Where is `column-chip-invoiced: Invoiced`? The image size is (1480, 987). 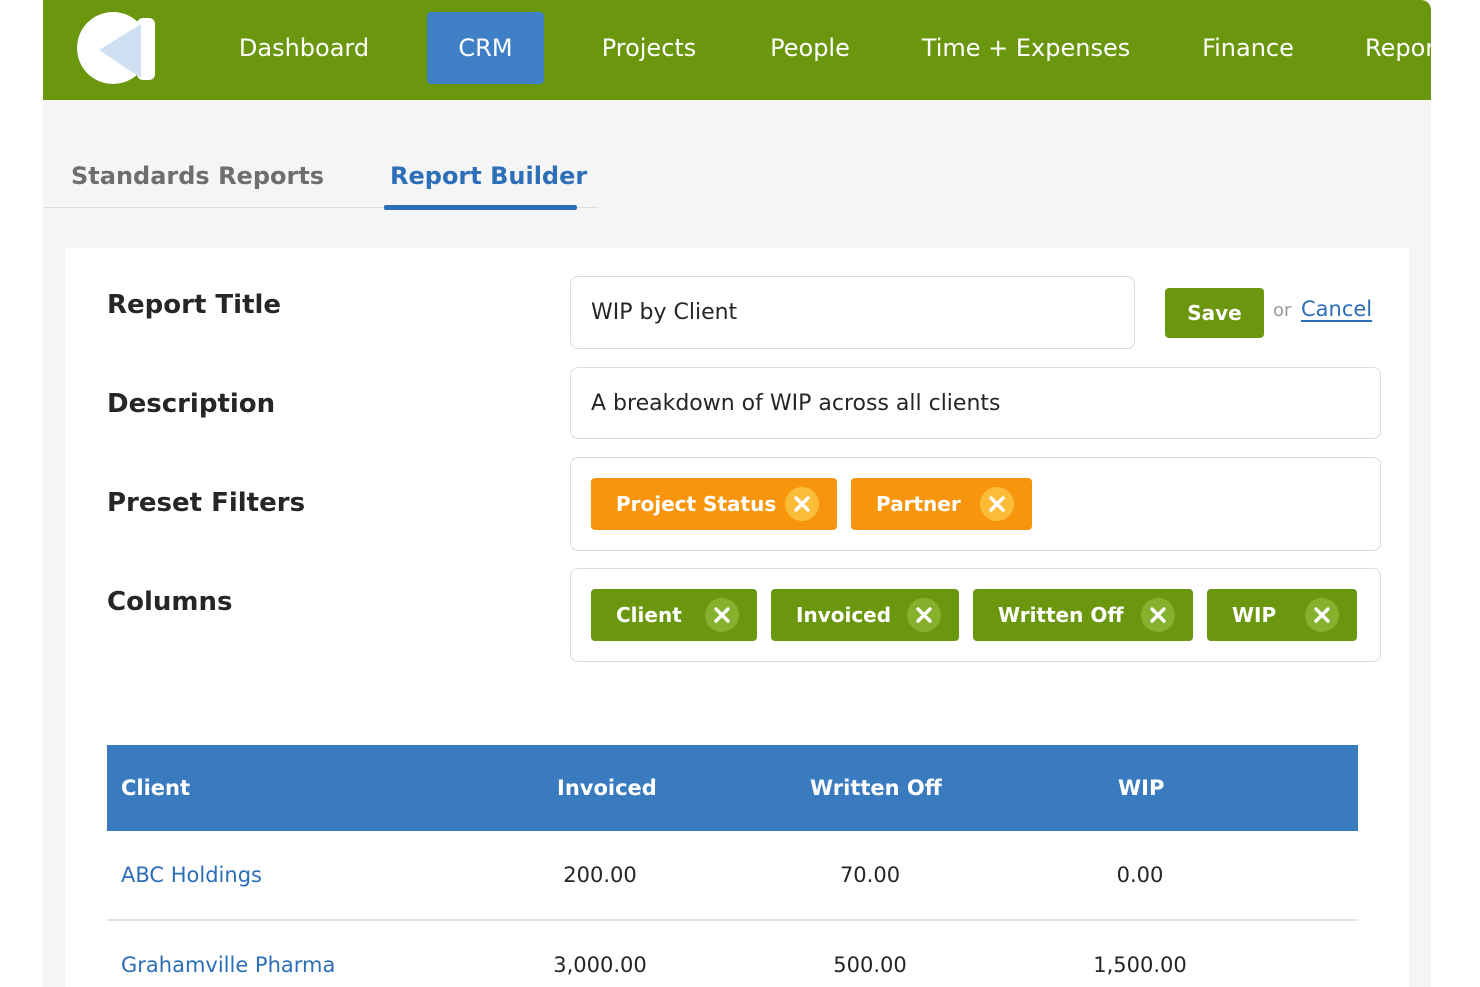
column-chip-invoiced: Invoiced is located at coordinates (865, 615).